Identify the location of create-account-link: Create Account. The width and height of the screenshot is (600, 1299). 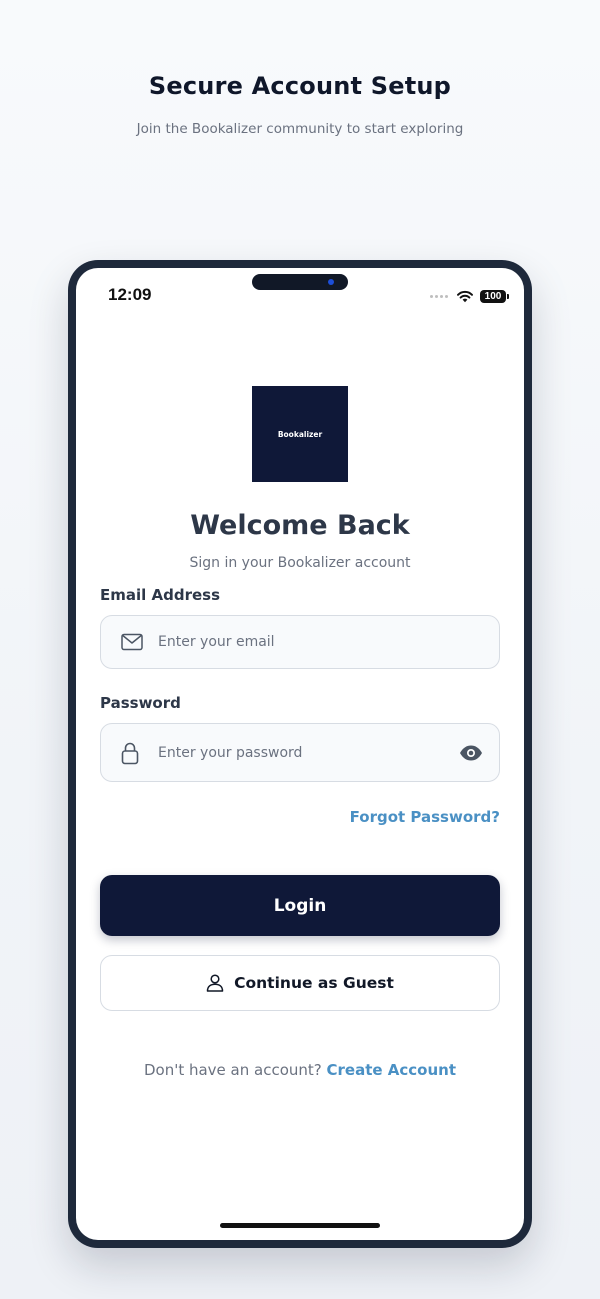
(392, 1070).